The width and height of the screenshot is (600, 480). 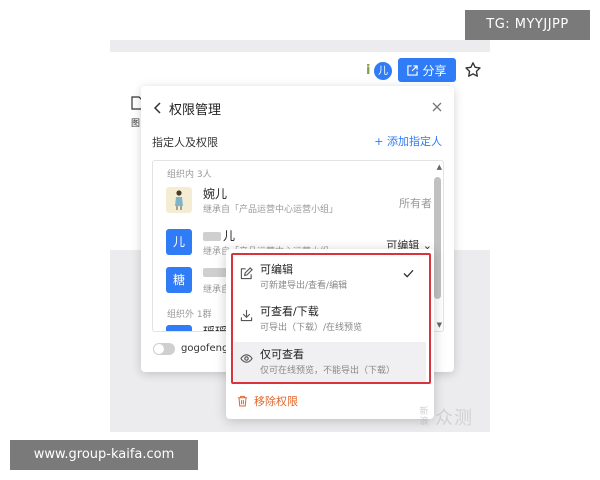 What do you see at coordinates (158, 108) in the screenshot?
I see `back-arrow-icon` at bounding box center [158, 108].